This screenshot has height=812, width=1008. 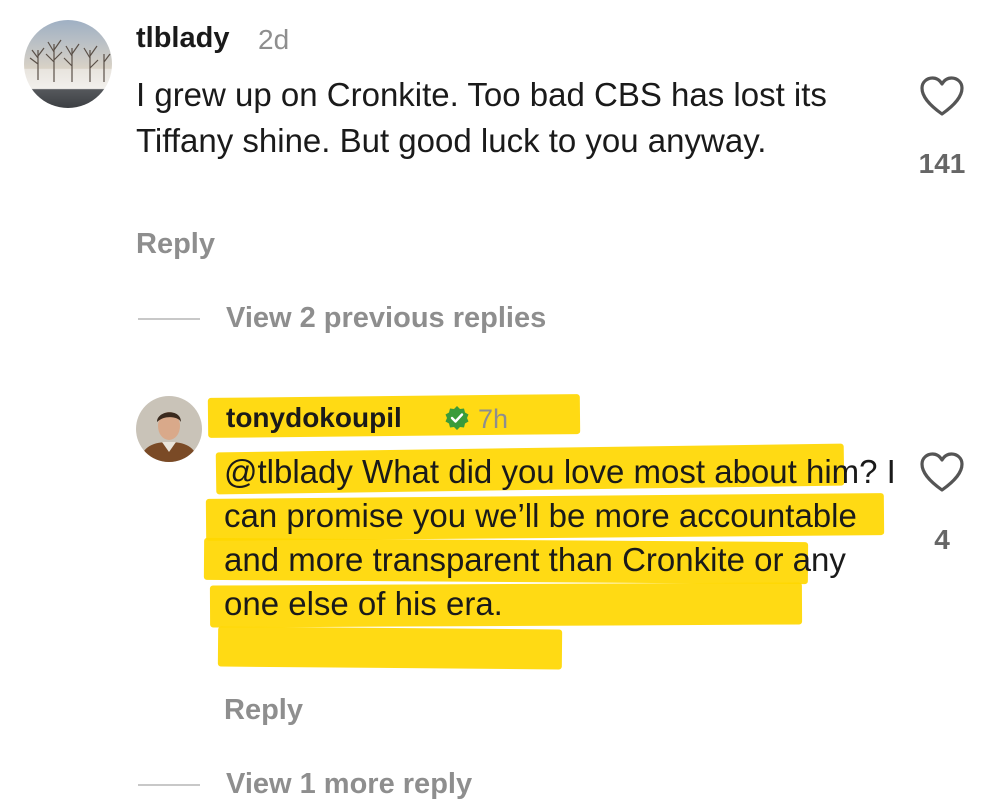 What do you see at coordinates (182, 38) in the screenshot?
I see `comment-username: tlblady` at bounding box center [182, 38].